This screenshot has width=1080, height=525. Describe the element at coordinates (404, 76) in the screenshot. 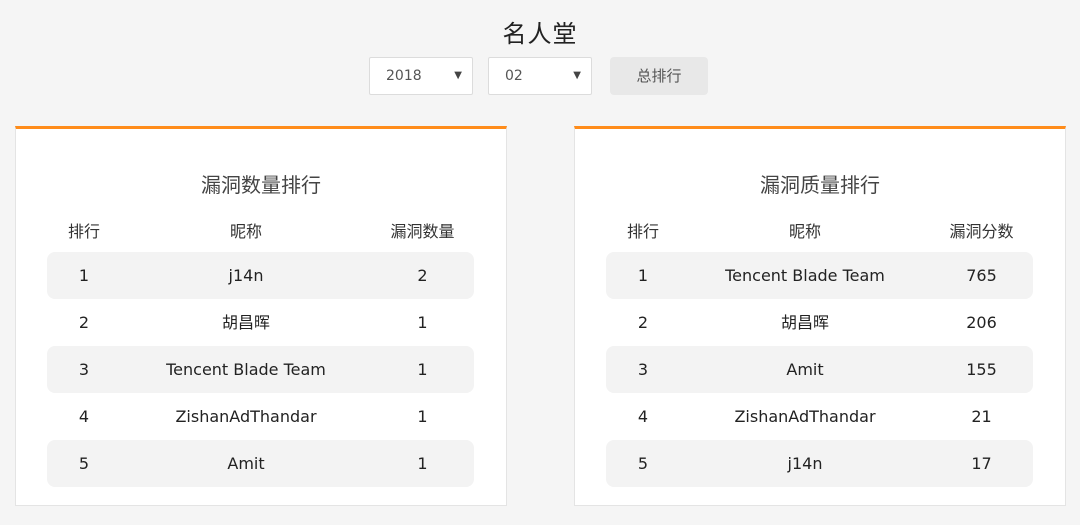

I see `year-select-value: 2018` at that location.